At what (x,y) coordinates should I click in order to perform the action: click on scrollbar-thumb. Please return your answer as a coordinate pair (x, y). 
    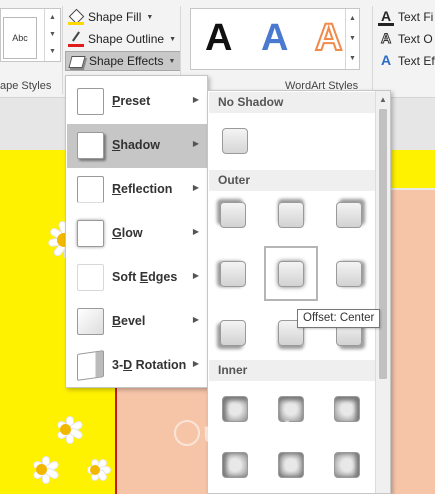
    Looking at the image, I should click on (383, 244).